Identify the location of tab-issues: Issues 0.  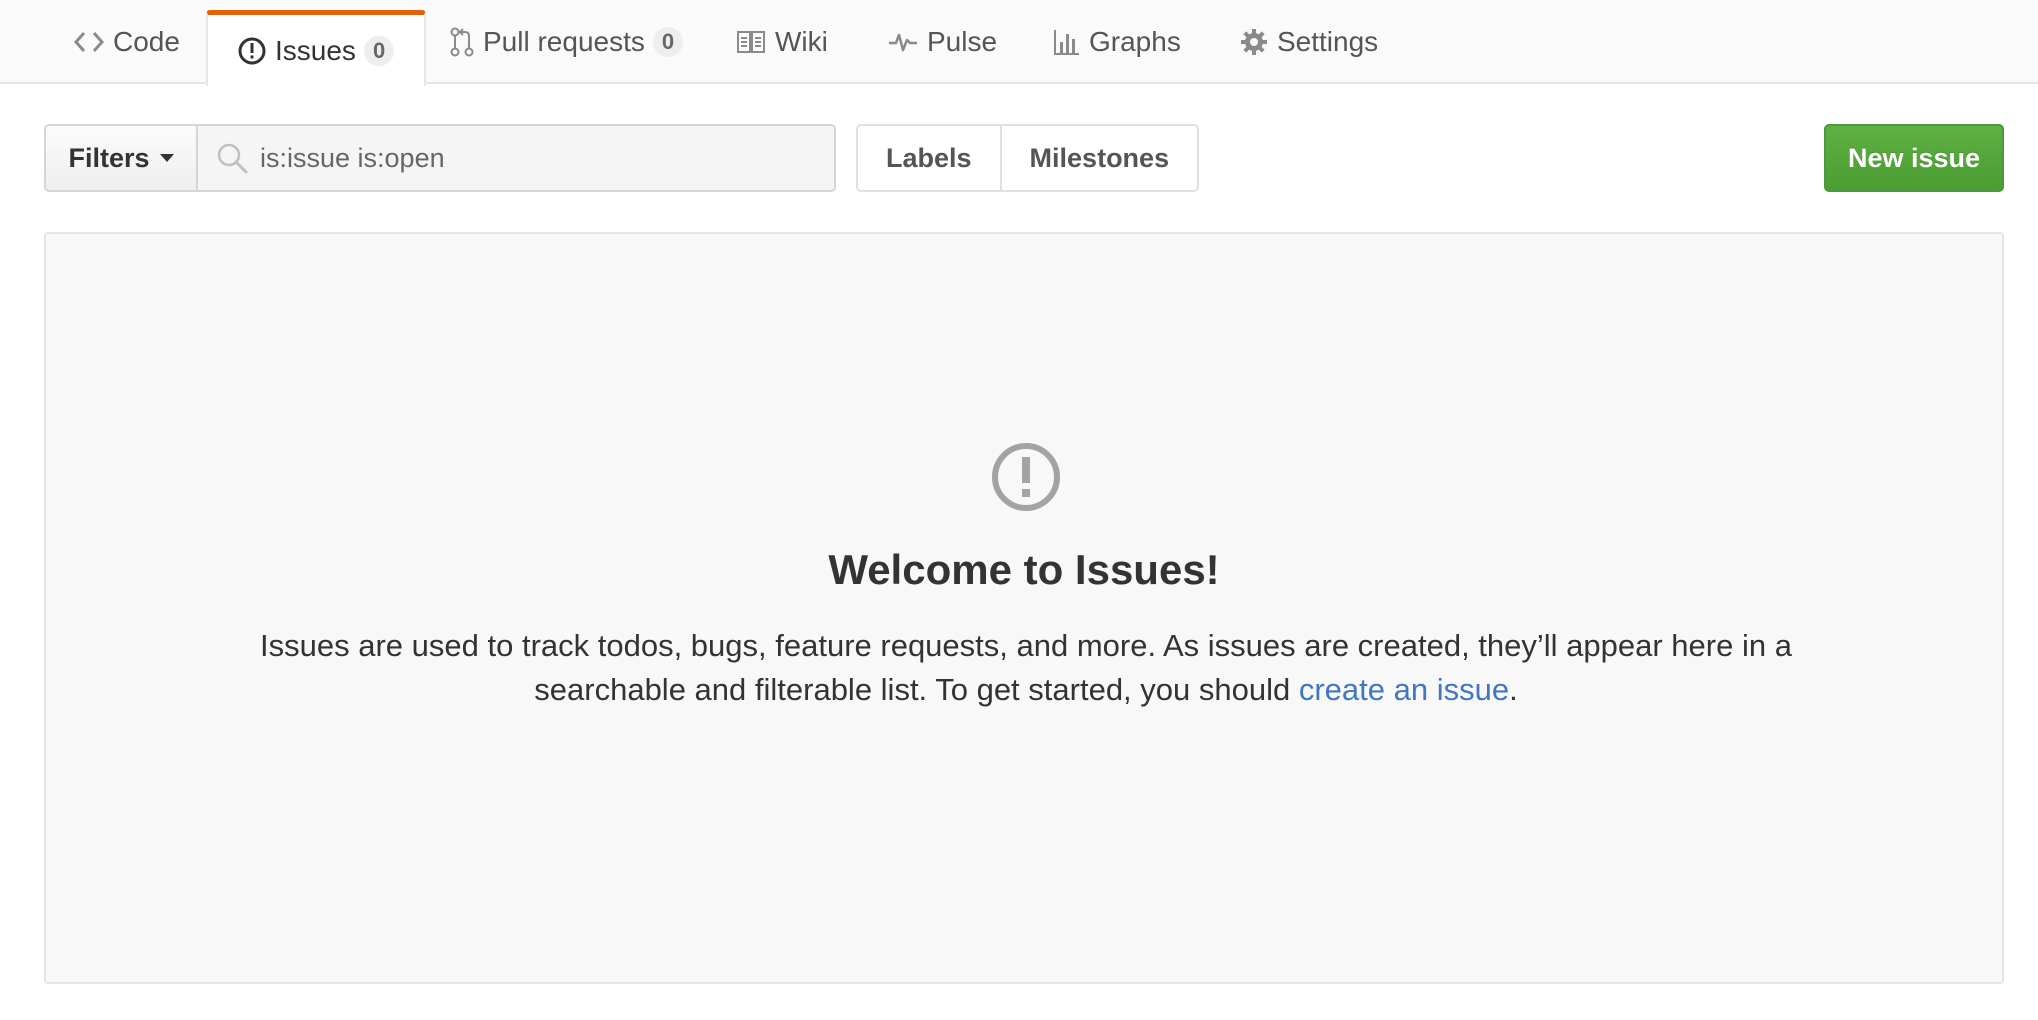
(316, 48).